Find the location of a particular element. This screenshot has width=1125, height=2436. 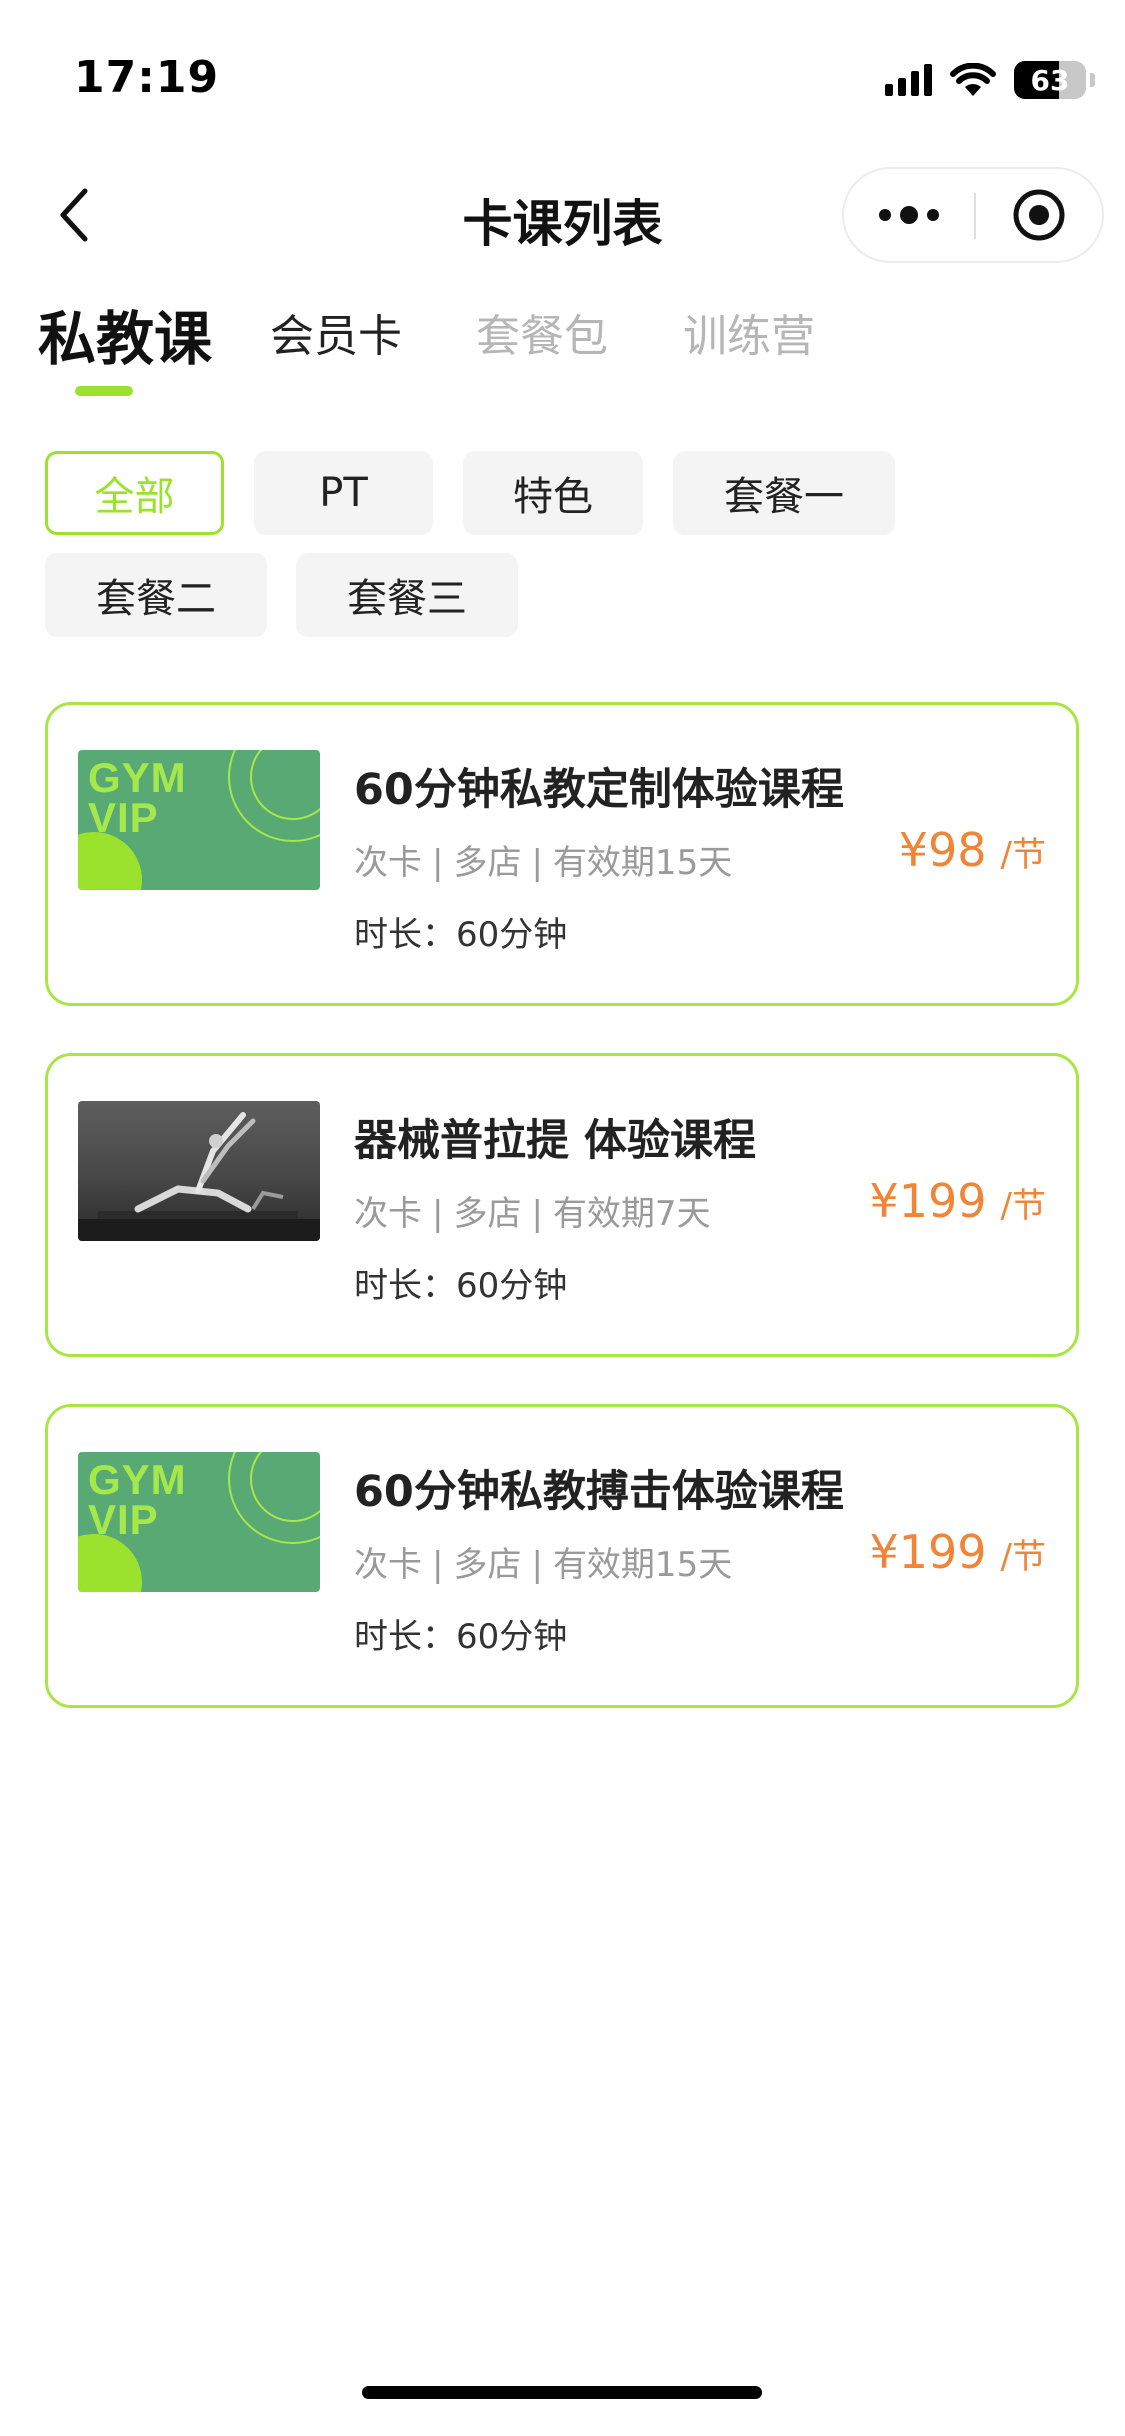

course-thumbnail is located at coordinates (199, 1171).